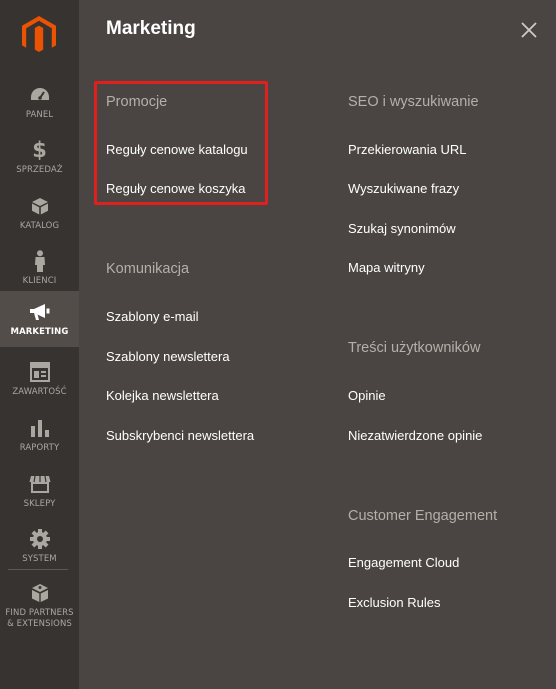 The image size is (556, 689). Describe the element at coordinates (39, 281) in the screenshot. I see `sidebar-item-label: KLIENCI` at that location.